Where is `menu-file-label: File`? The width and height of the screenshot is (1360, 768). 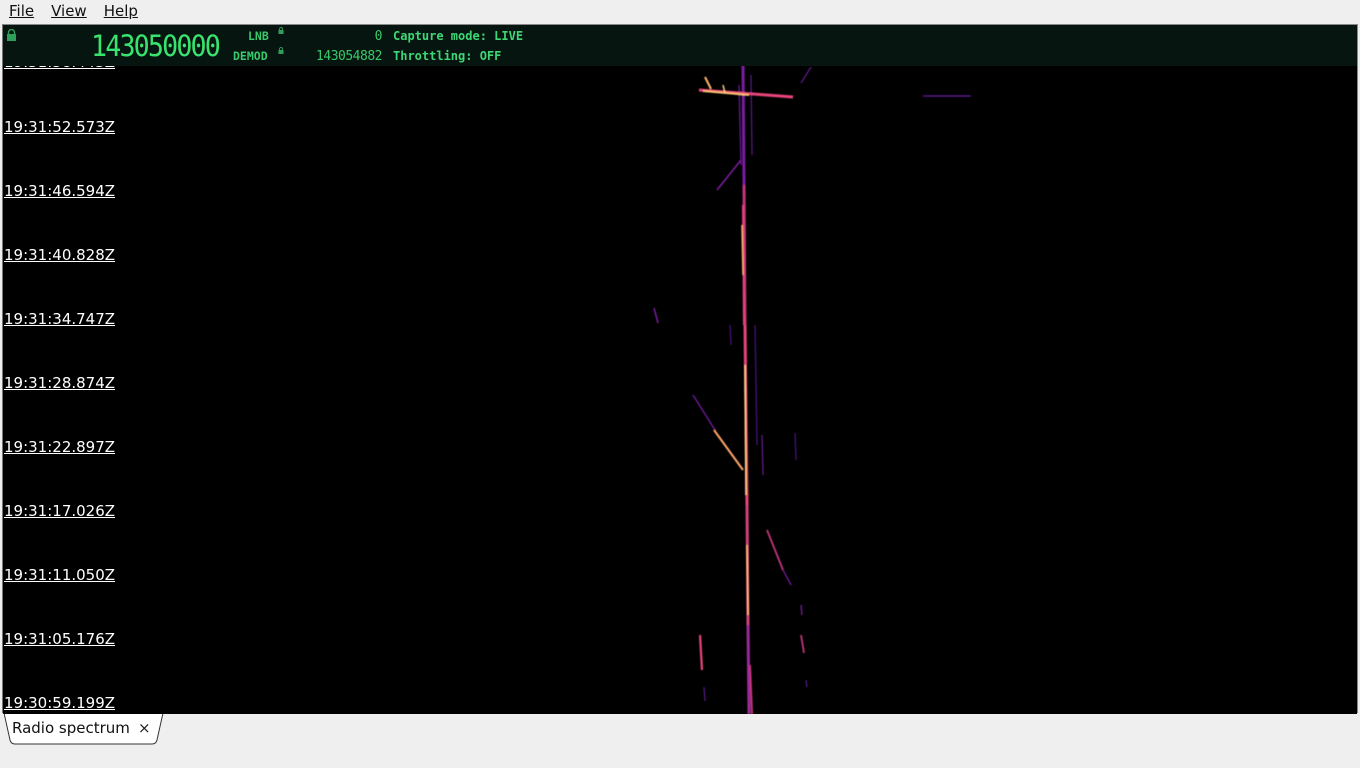
menu-file-label: File is located at coordinates (22, 11).